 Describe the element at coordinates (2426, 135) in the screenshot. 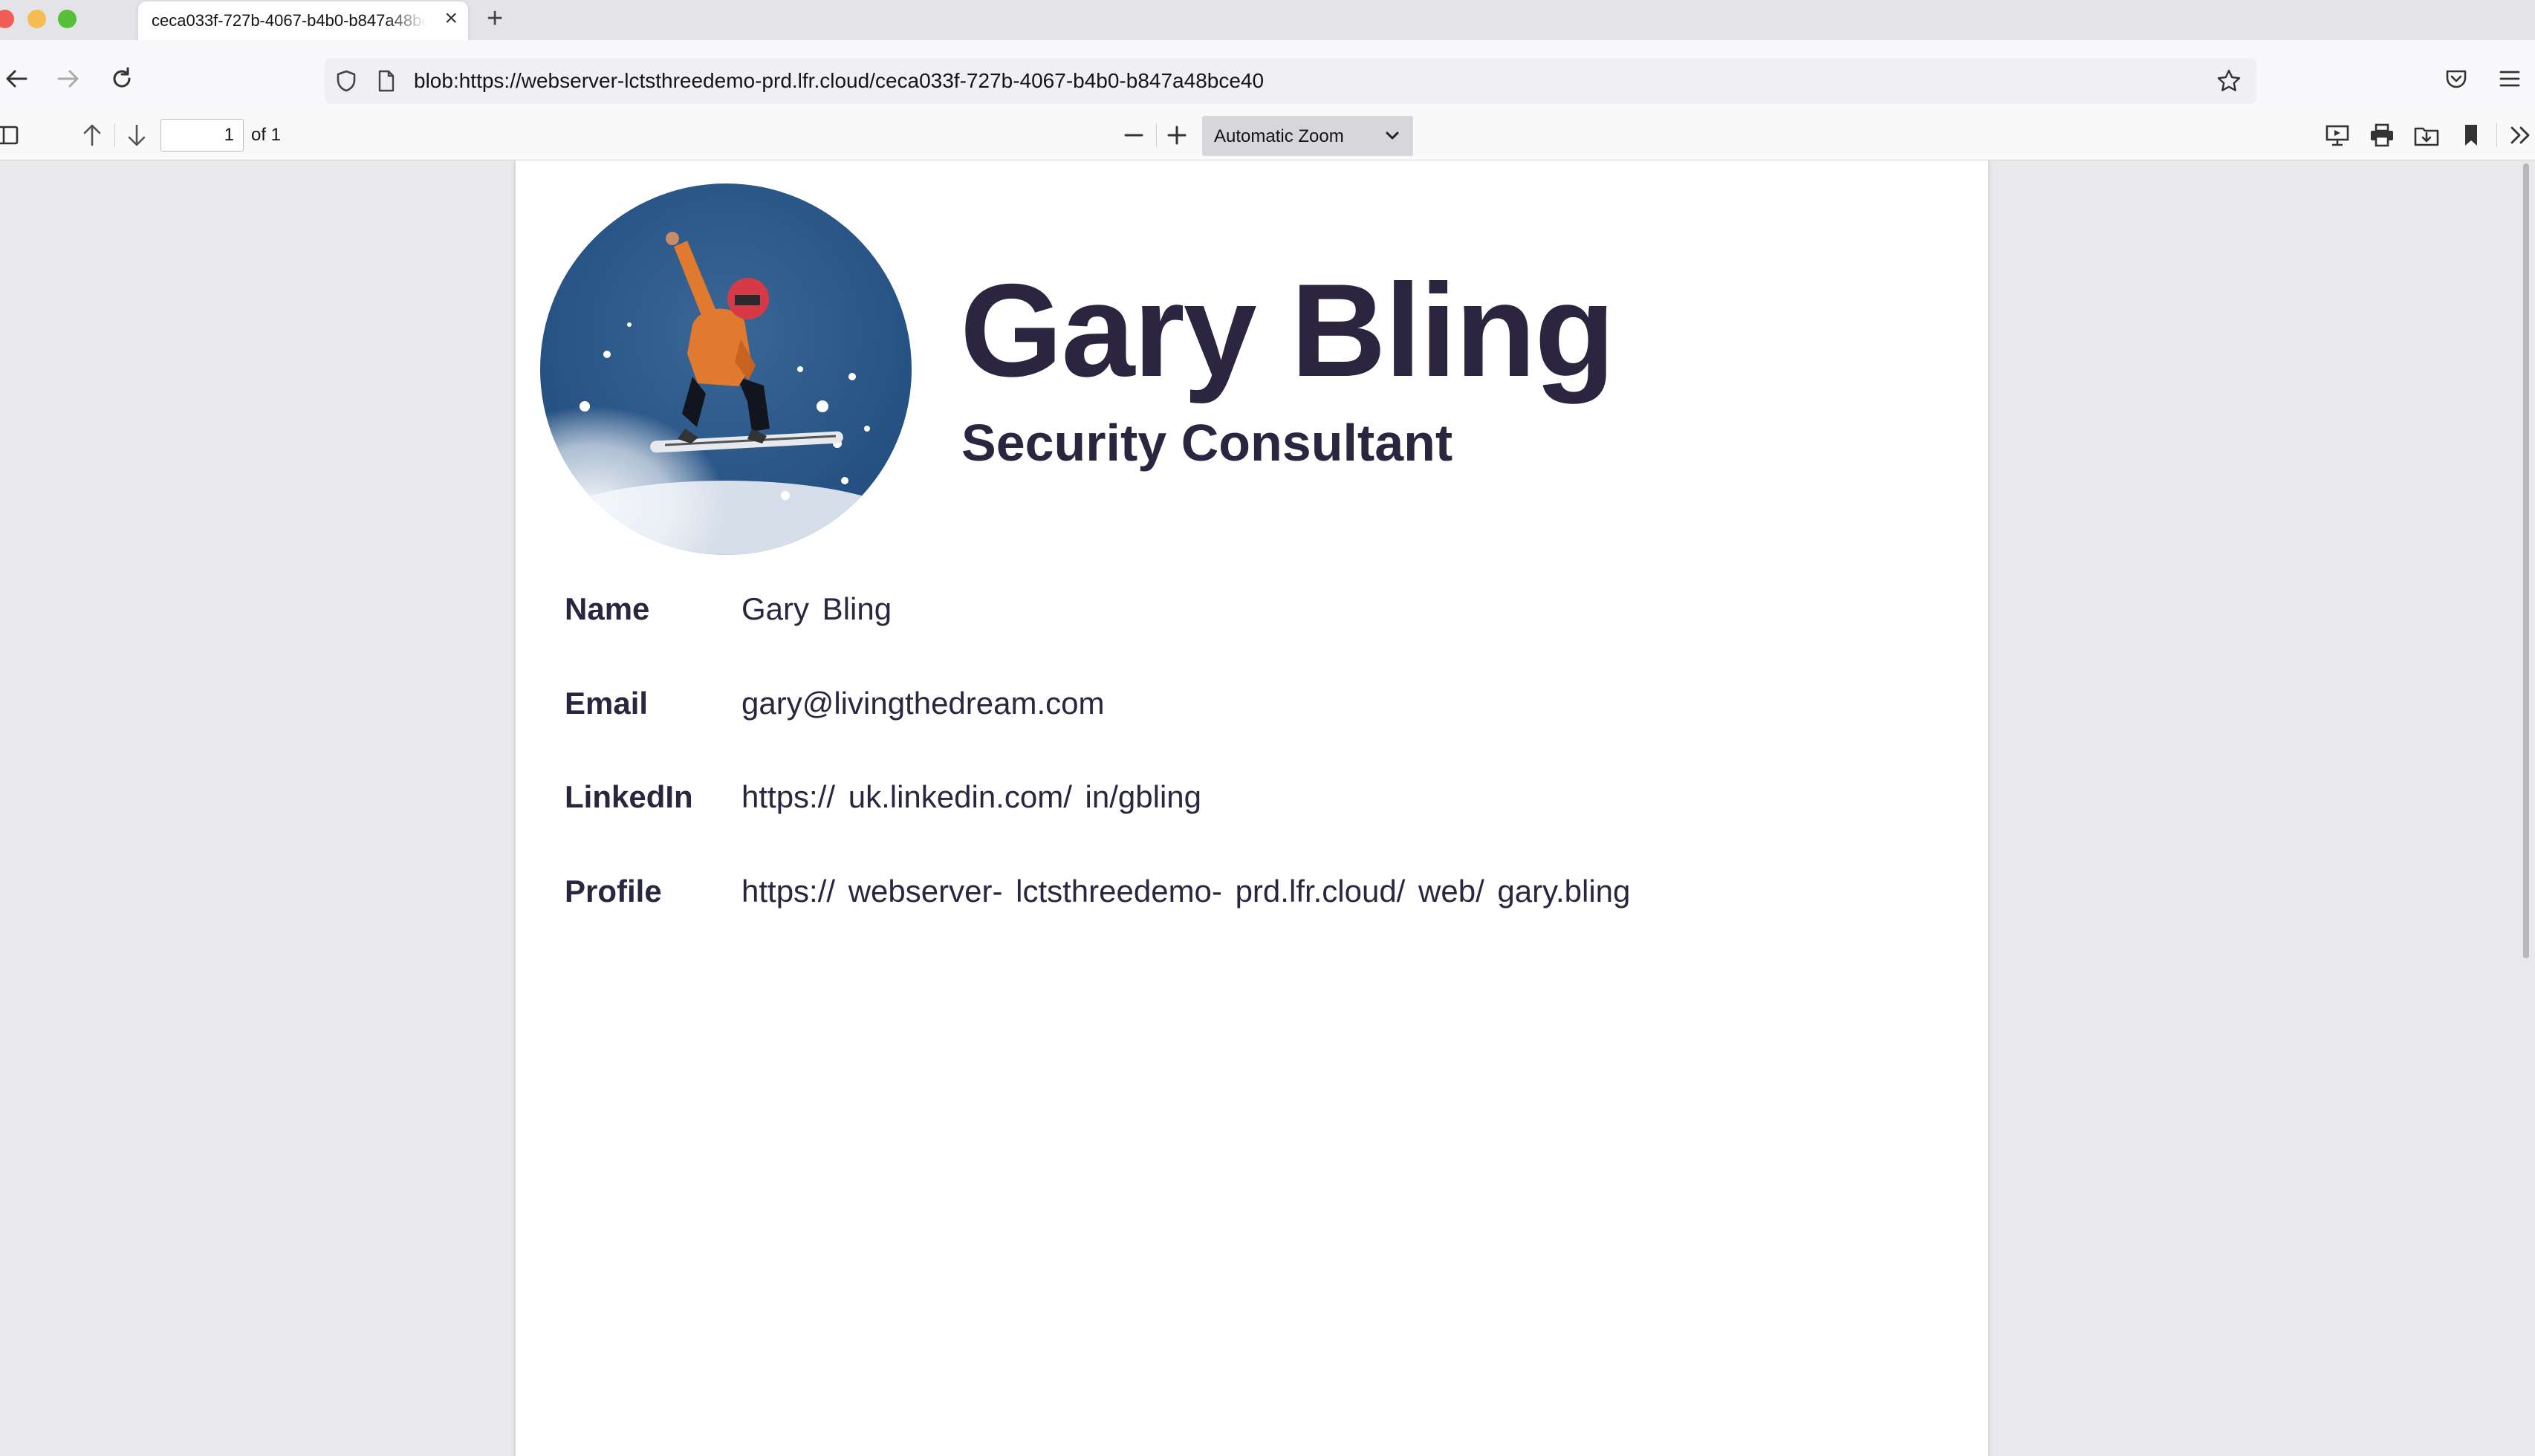

I see `save-icon` at that location.